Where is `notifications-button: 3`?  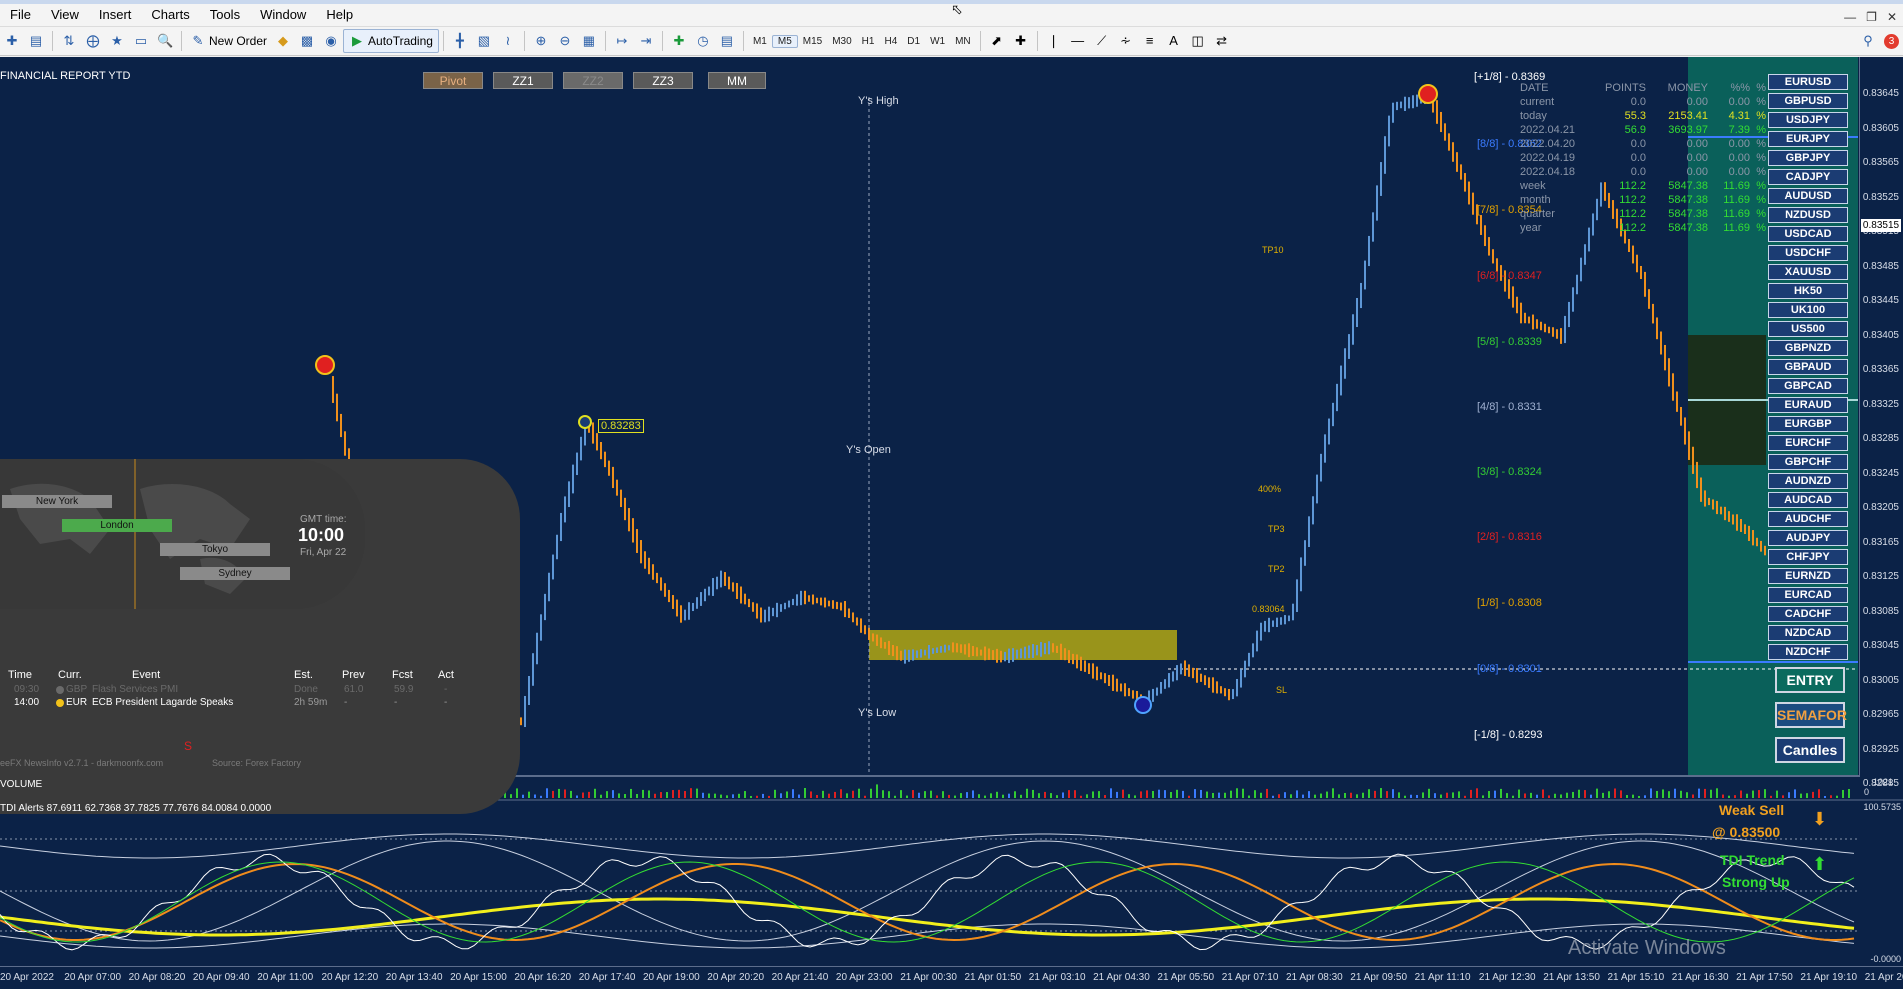
notifications-button: 3 is located at coordinates (1891, 41).